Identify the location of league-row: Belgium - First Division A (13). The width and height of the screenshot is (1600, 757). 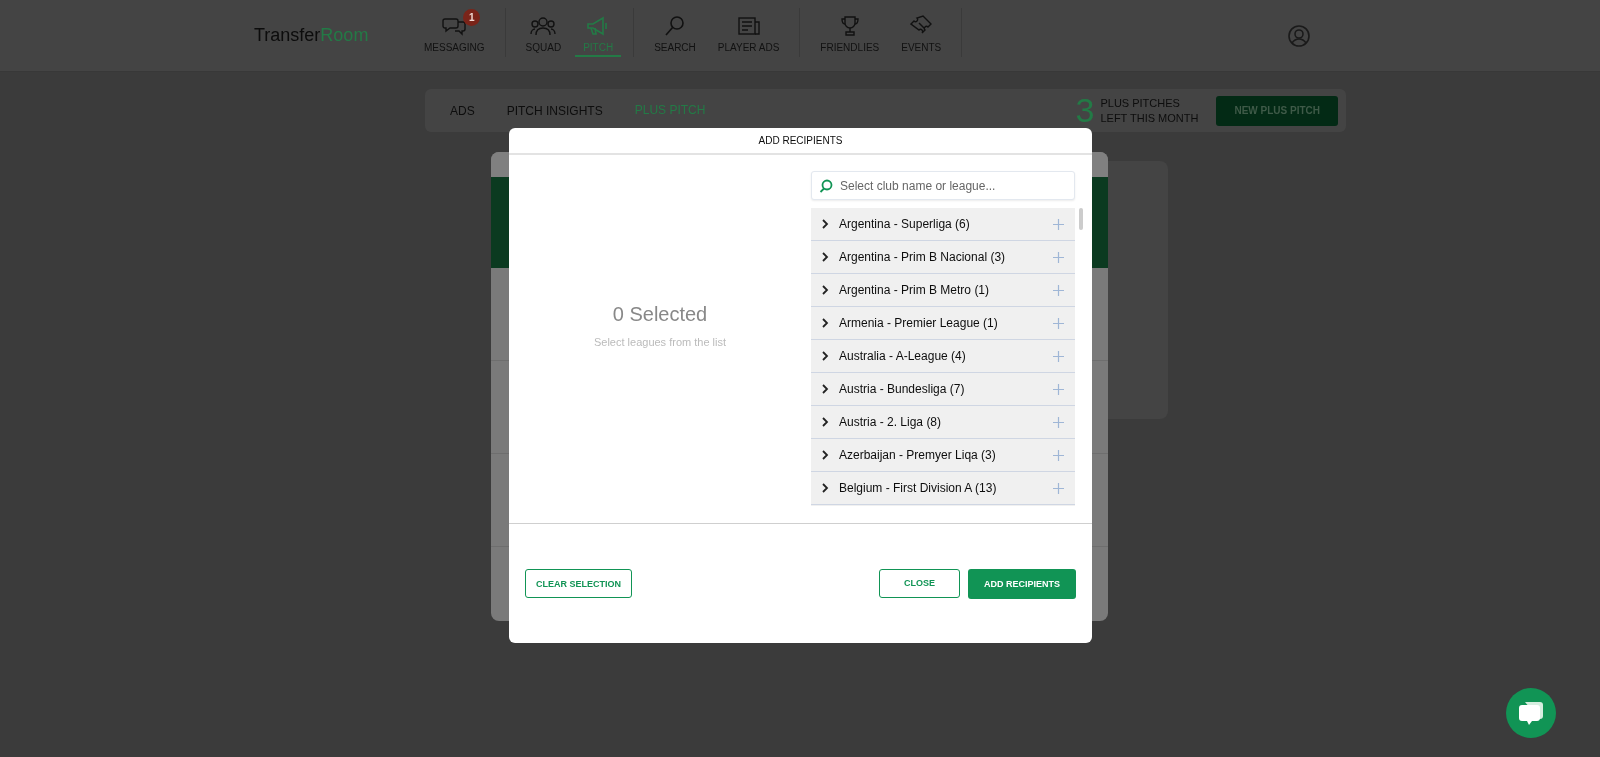
(943, 488).